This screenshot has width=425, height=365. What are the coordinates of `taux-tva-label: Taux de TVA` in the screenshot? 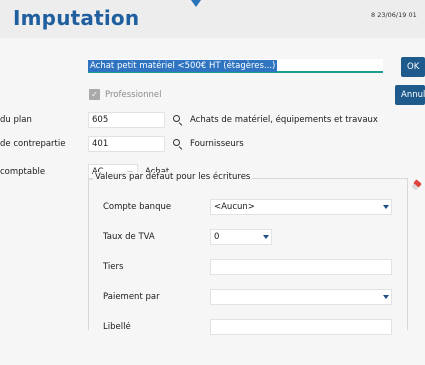 It's located at (129, 237).